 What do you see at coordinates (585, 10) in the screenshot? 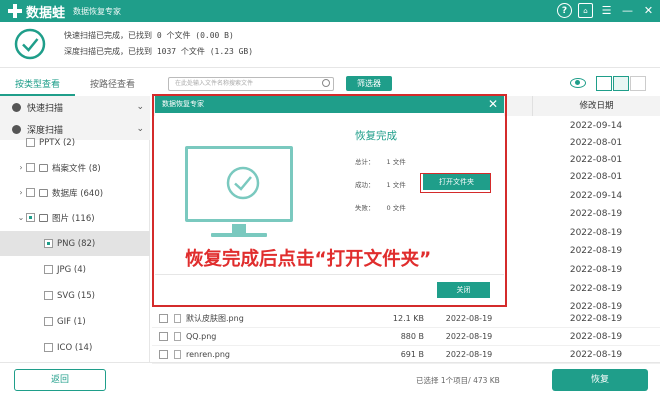
I see `home-icon: ⌂` at bounding box center [585, 10].